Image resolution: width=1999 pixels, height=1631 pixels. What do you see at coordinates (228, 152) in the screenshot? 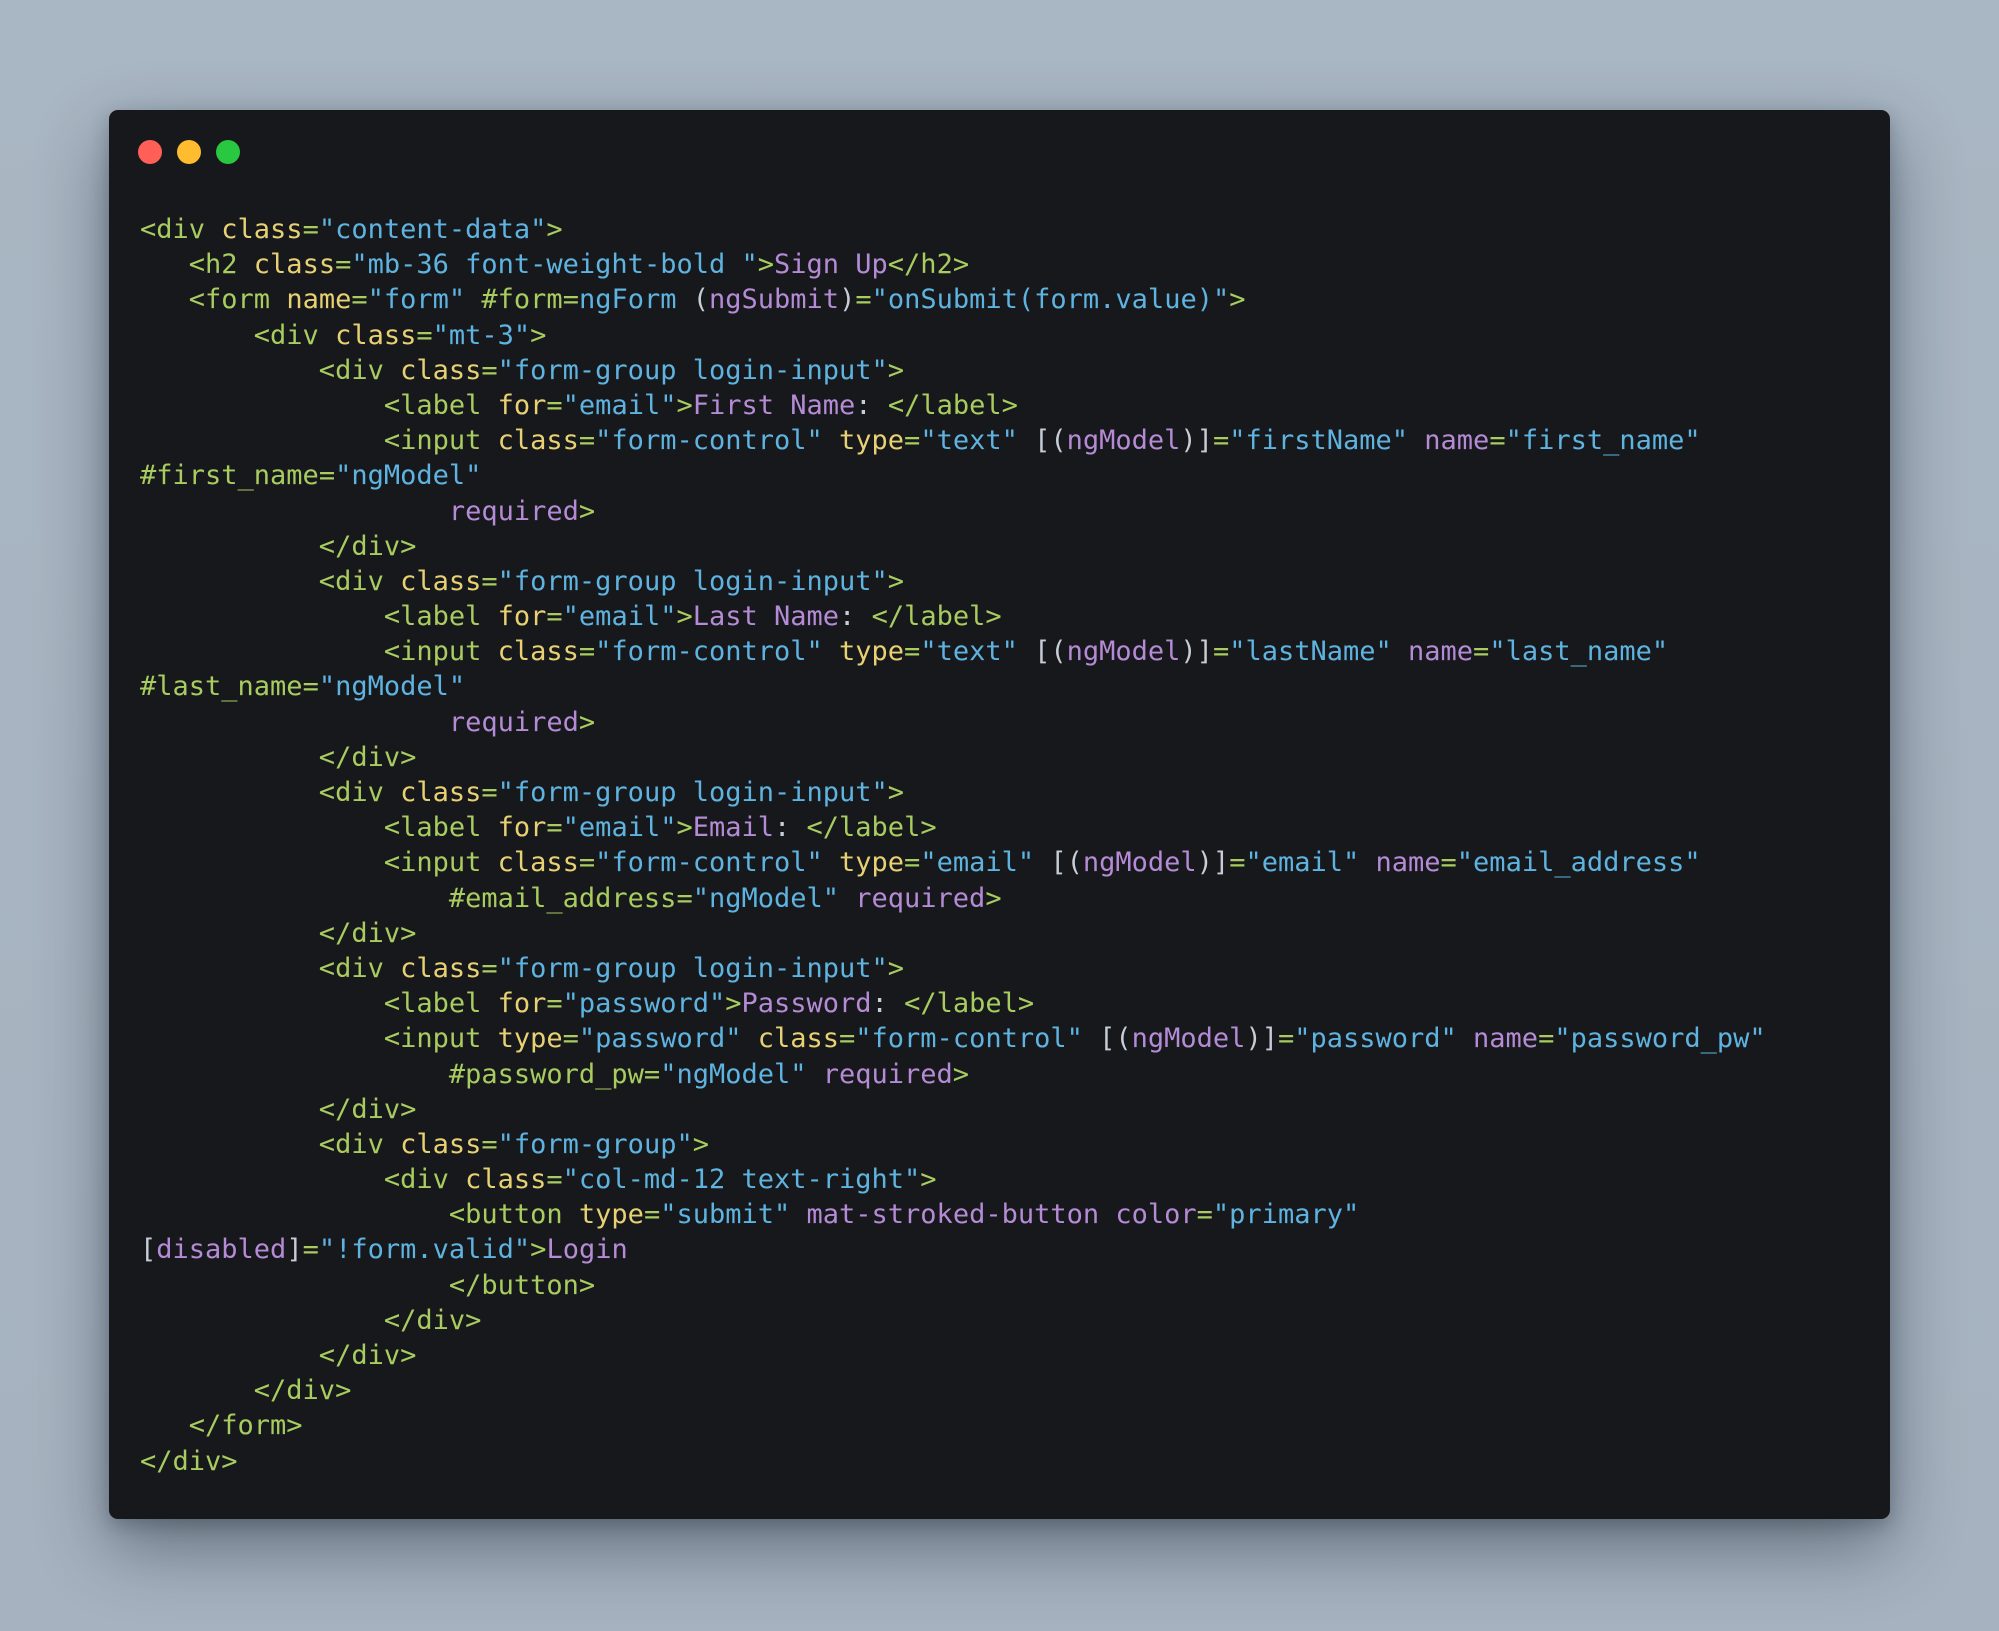
I see `maximize-icon` at bounding box center [228, 152].